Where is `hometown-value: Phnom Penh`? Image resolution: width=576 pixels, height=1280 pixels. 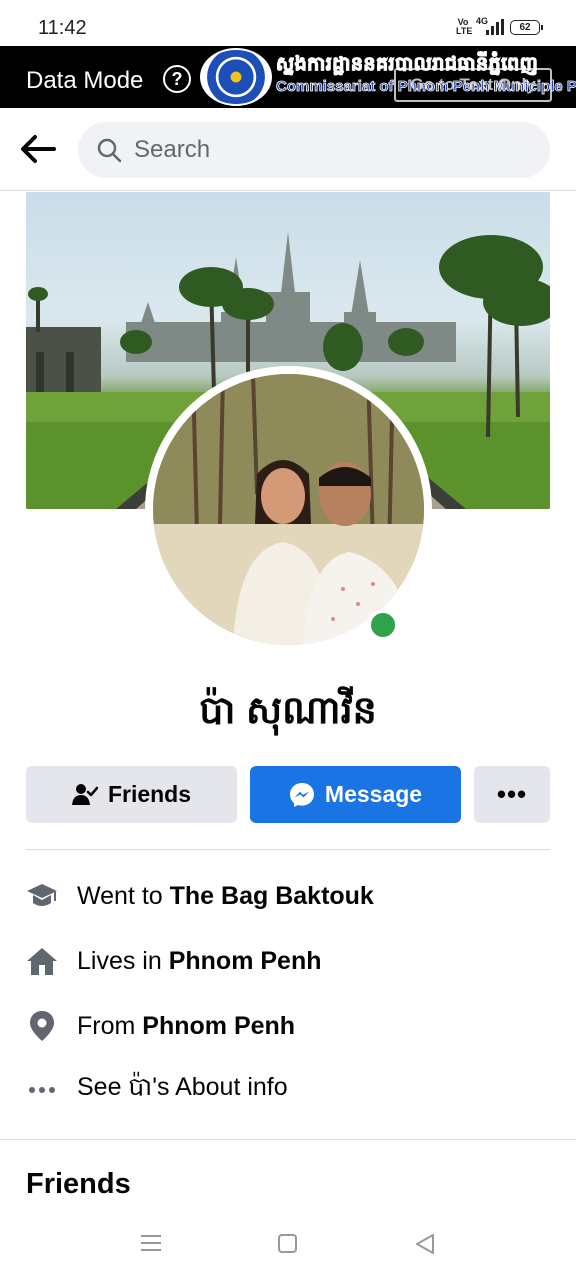 hometown-value: Phnom Penh is located at coordinates (218, 1026).